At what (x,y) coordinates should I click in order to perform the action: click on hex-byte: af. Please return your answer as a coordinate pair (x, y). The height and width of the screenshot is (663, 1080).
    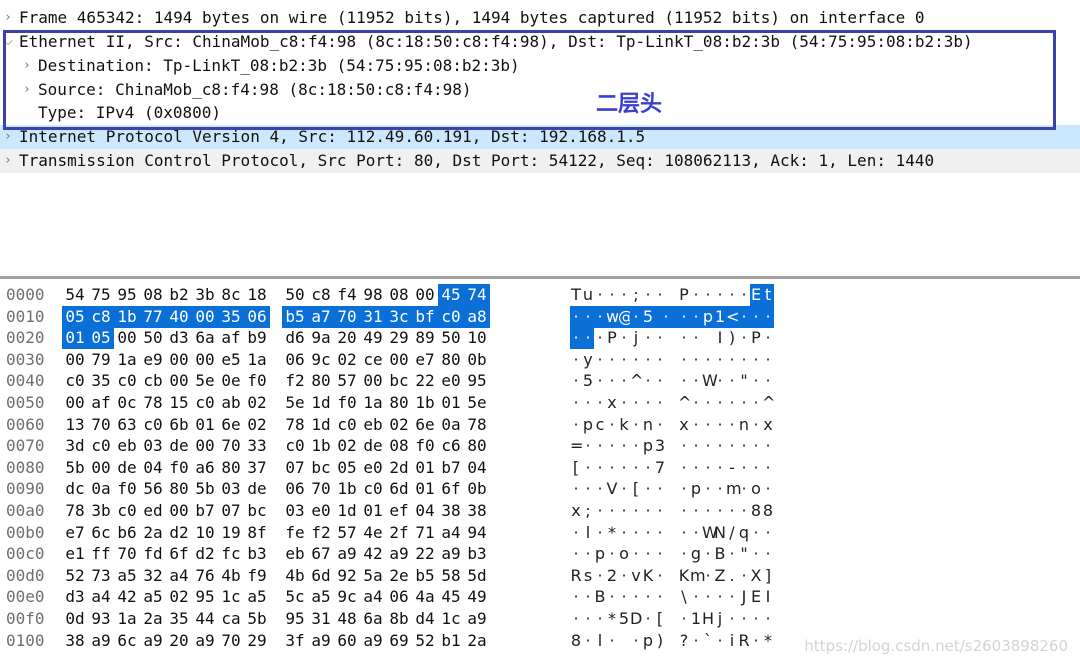
    Looking at the image, I should click on (231, 338).